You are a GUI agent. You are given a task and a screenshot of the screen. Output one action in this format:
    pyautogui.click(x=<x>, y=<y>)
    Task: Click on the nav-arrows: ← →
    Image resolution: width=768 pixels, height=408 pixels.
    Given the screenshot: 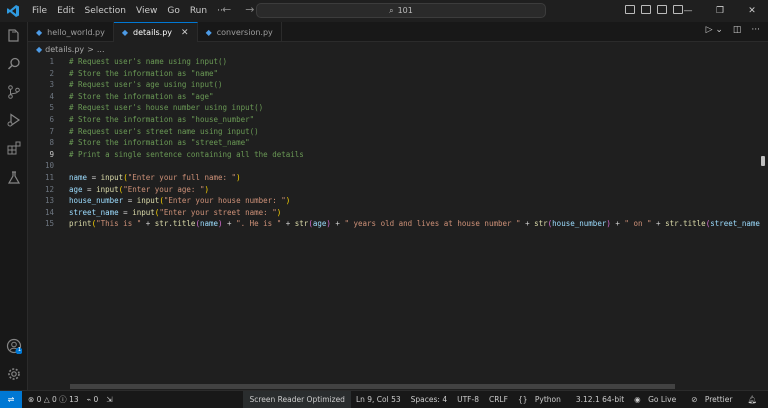 What is the action you would take?
    pyautogui.click(x=238, y=9)
    